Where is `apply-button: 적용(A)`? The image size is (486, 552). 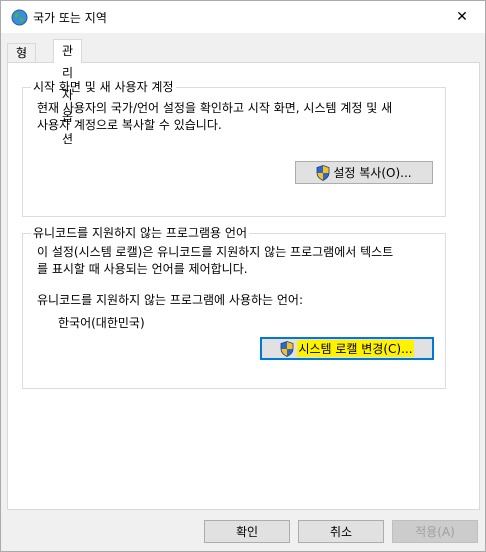 apply-button: 적용(A) is located at coordinates (435, 531).